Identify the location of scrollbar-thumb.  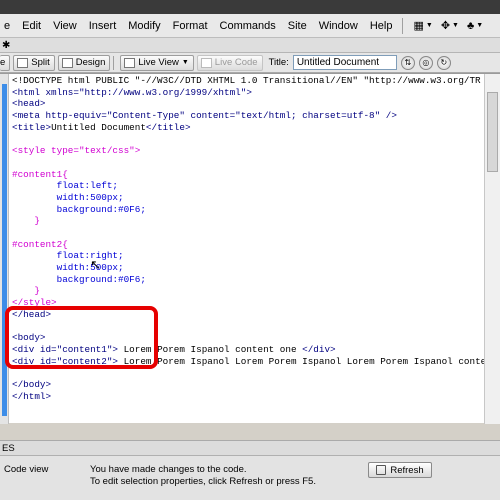
(492, 132).